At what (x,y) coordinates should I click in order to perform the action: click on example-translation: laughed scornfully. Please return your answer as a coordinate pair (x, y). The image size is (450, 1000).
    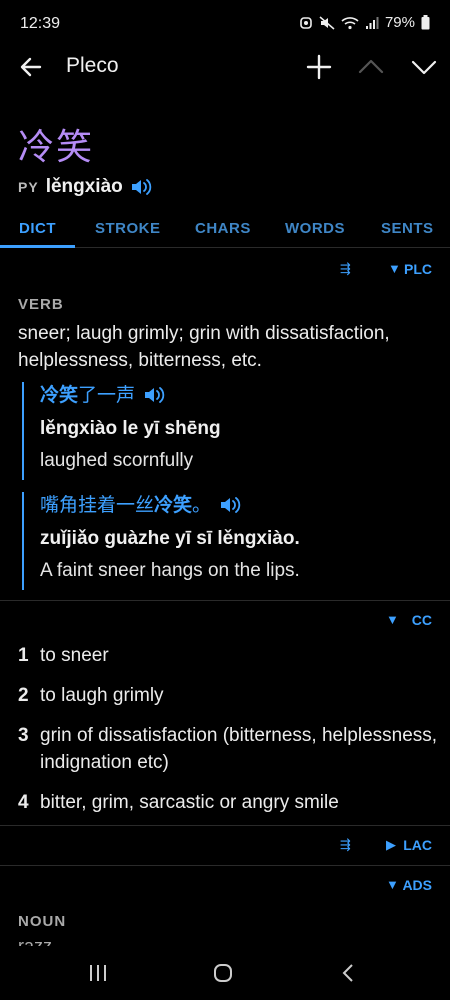
    Looking at the image, I should click on (117, 460).